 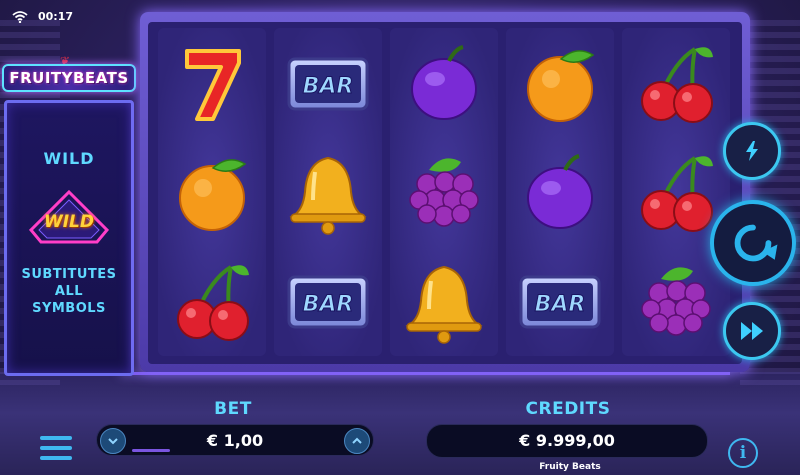 I want to click on autoplay-button, so click(x=752, y=331).